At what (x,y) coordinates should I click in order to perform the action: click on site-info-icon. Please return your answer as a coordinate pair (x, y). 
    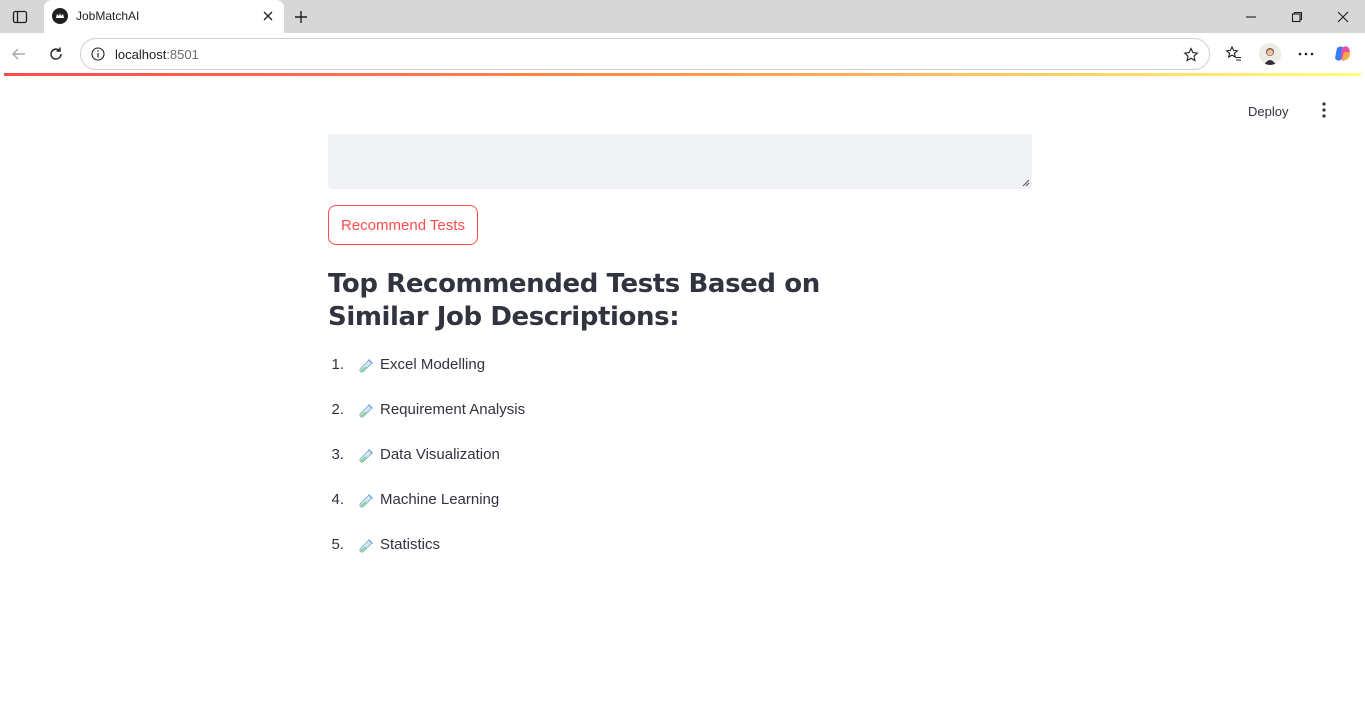
    Looking at the image, I should click on (98, 54).